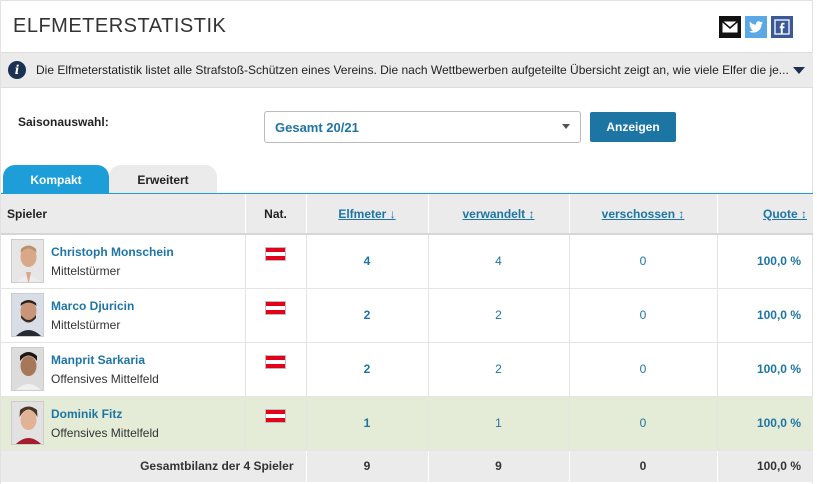 Image resolution: width=817 pixels, height=484 pixels. Describe the element at coordinates (498, 466) in the screenshot. I see `total-scored: 9` at that location.